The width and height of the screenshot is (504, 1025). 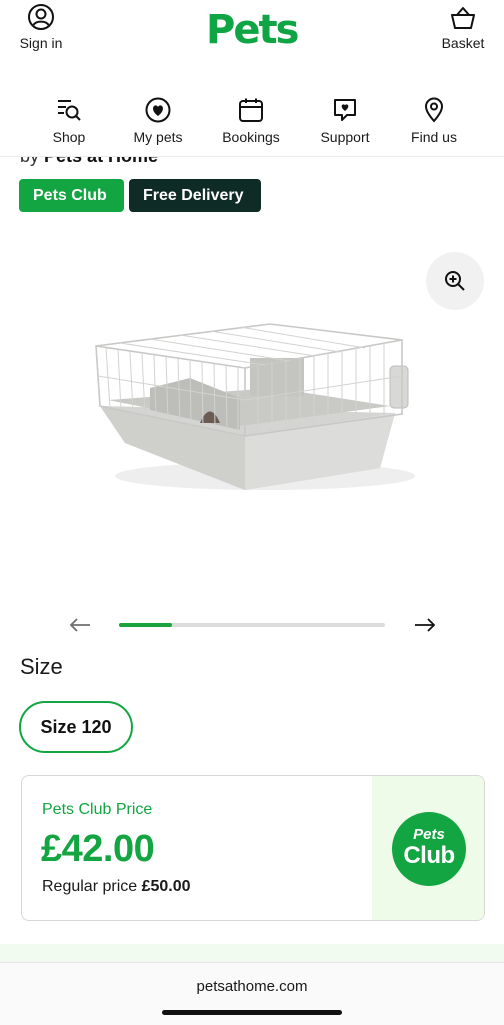 What do you see at coordinates (252, 30) in the screenshot?
I see `pets-logo: Pets` at bounding box center [252, 30].